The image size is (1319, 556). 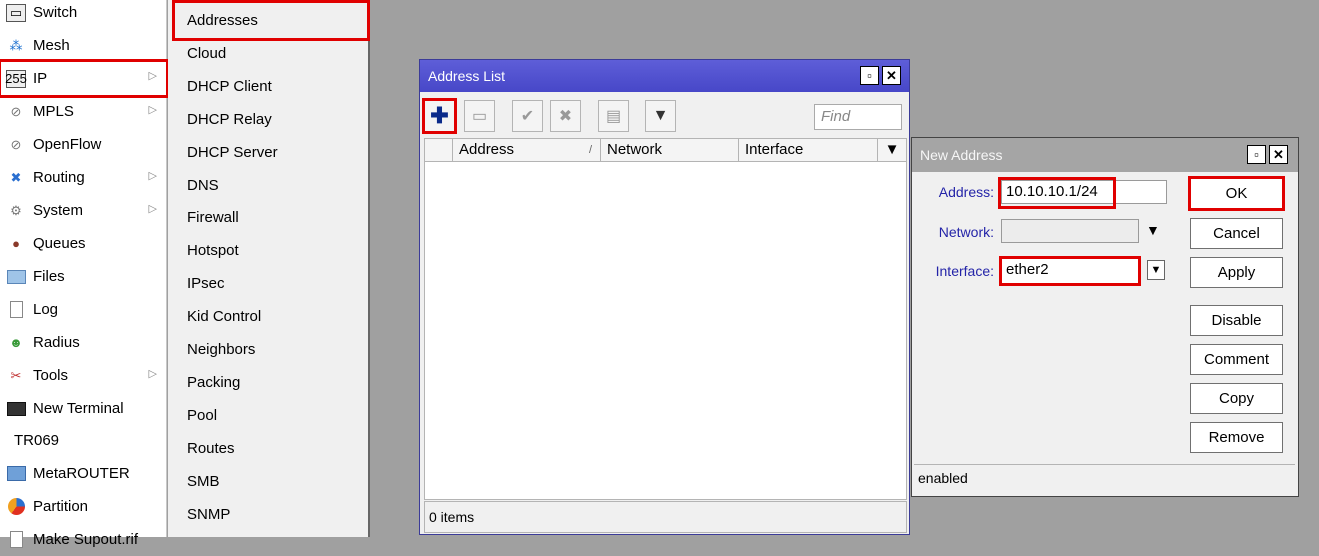 I want to click on menu-item-system: ⚙ System ▷, so click(x=83, y=210).